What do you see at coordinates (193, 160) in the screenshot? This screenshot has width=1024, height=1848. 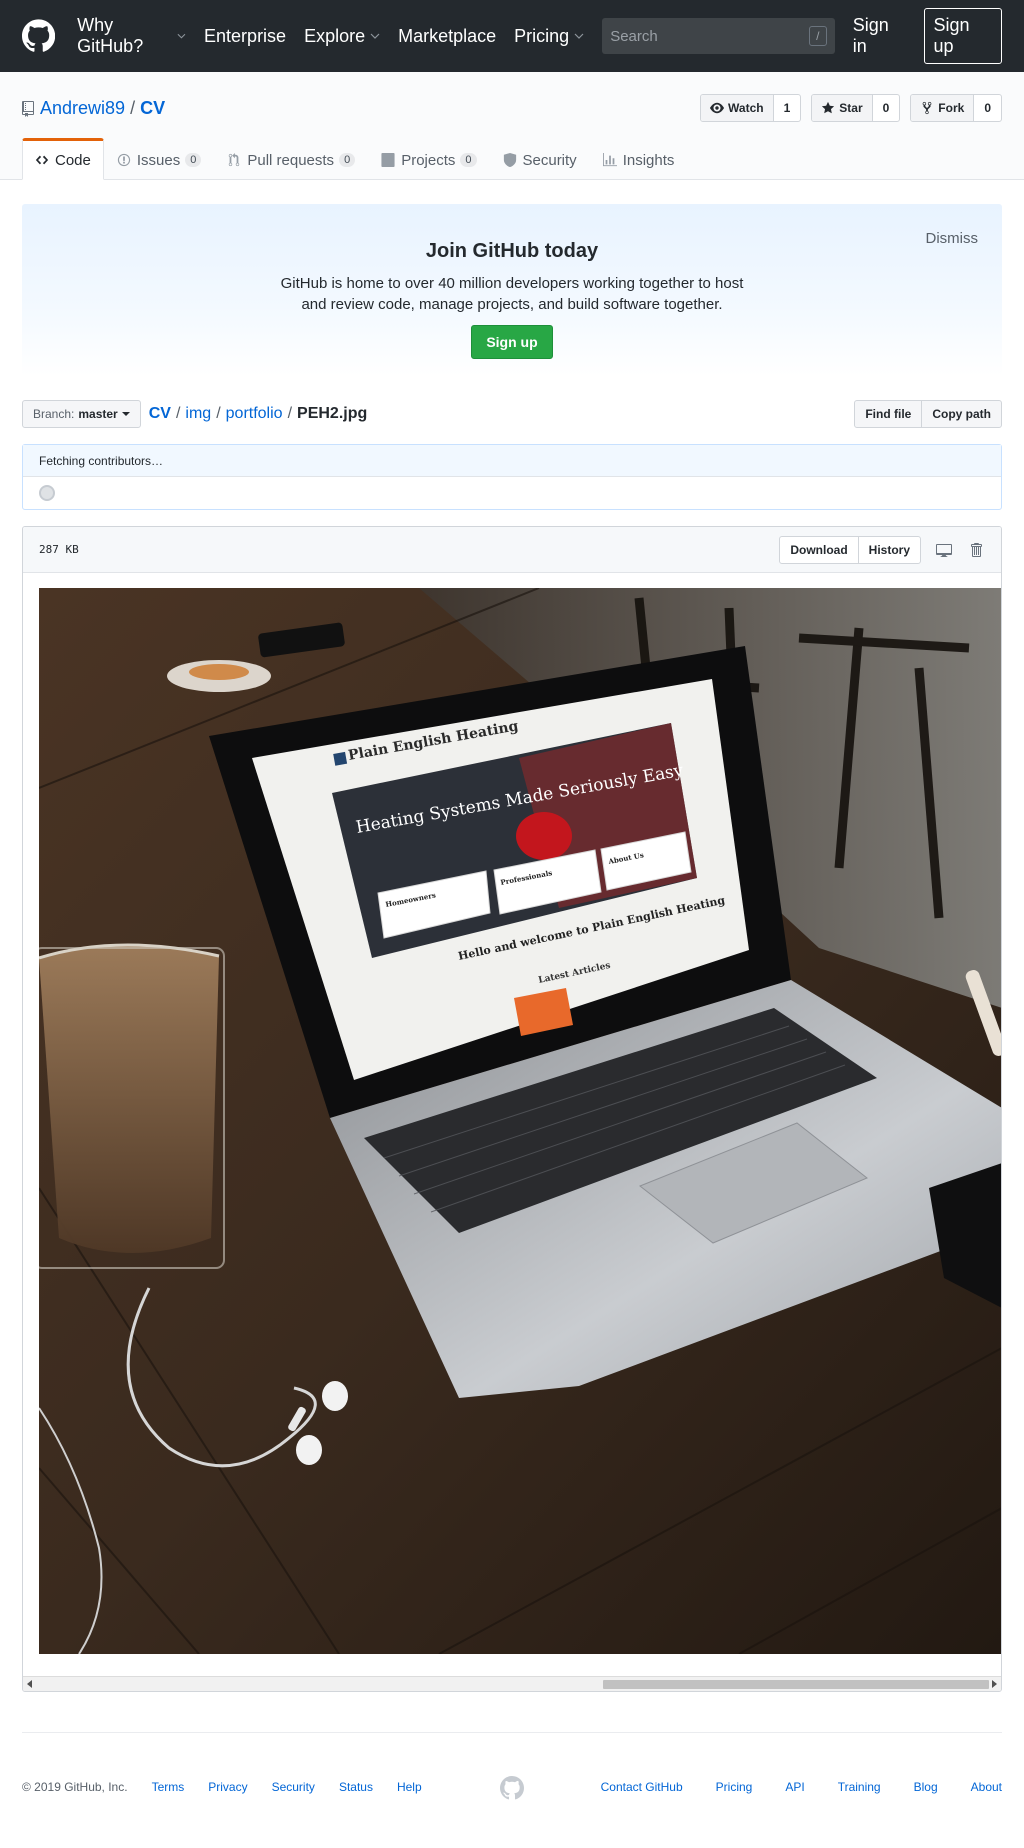 I see `issues-counter: 0` at bounding box center [193, 160].